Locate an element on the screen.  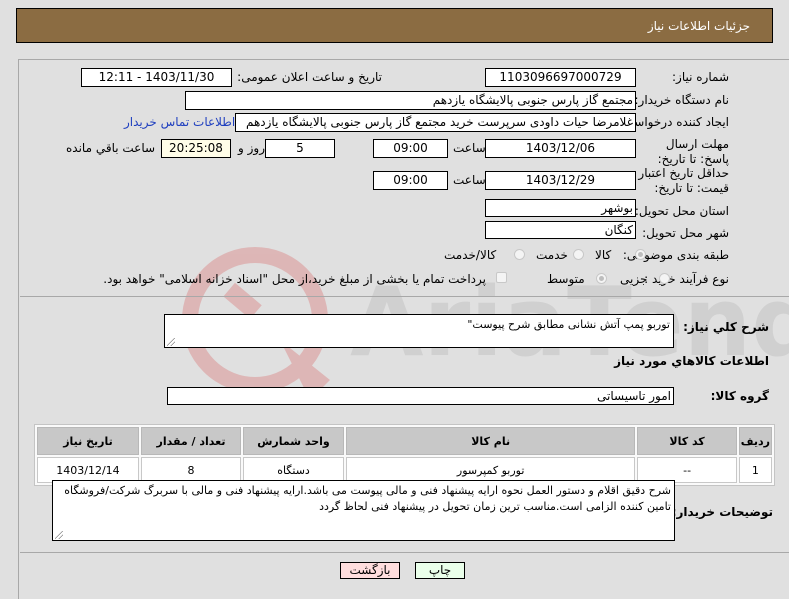
col-need-date: تاریخ نیاز is located at coordinates (88, 441).